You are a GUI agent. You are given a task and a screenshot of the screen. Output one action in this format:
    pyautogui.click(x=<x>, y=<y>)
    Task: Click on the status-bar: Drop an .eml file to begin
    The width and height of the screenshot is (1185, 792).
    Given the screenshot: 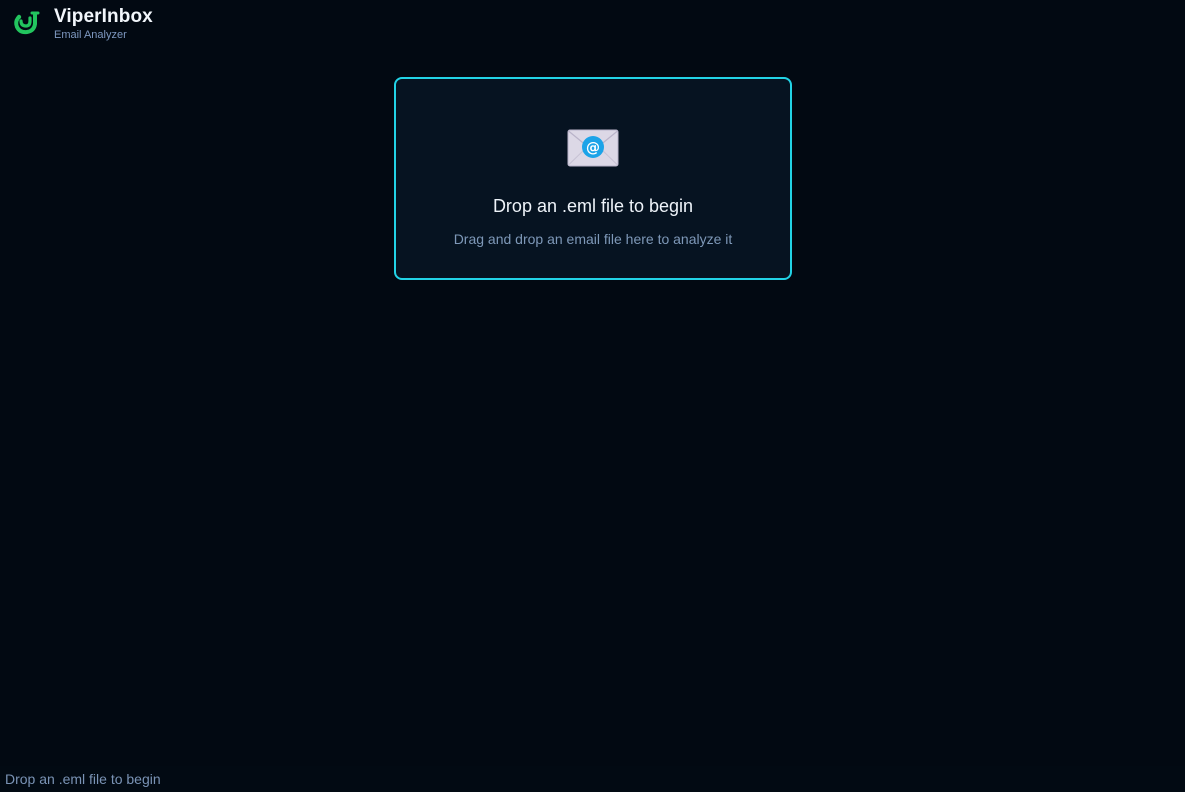 What is the action you would take?
    pyautogui.click(x=592, y=779)
    